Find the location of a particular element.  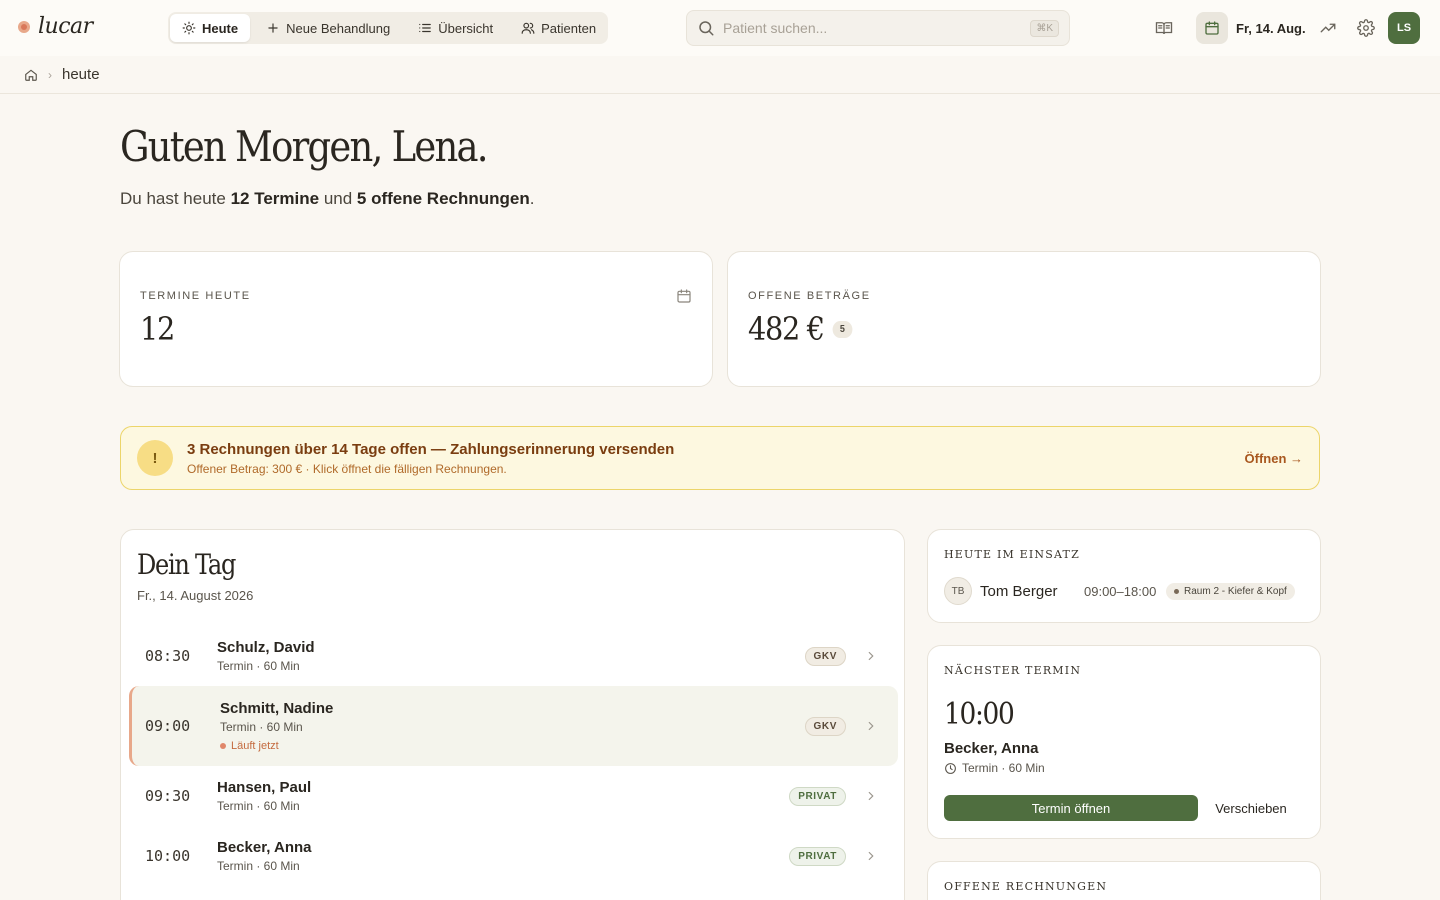

chevron-right-icon: › is located at coordinates (50, 74).